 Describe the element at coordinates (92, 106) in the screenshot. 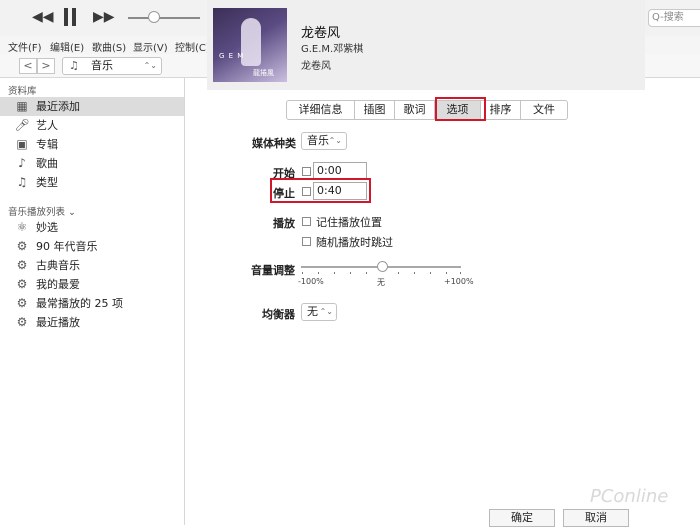

I see `sidebar-item-recently-added: ▦ 最近添加` at that location.